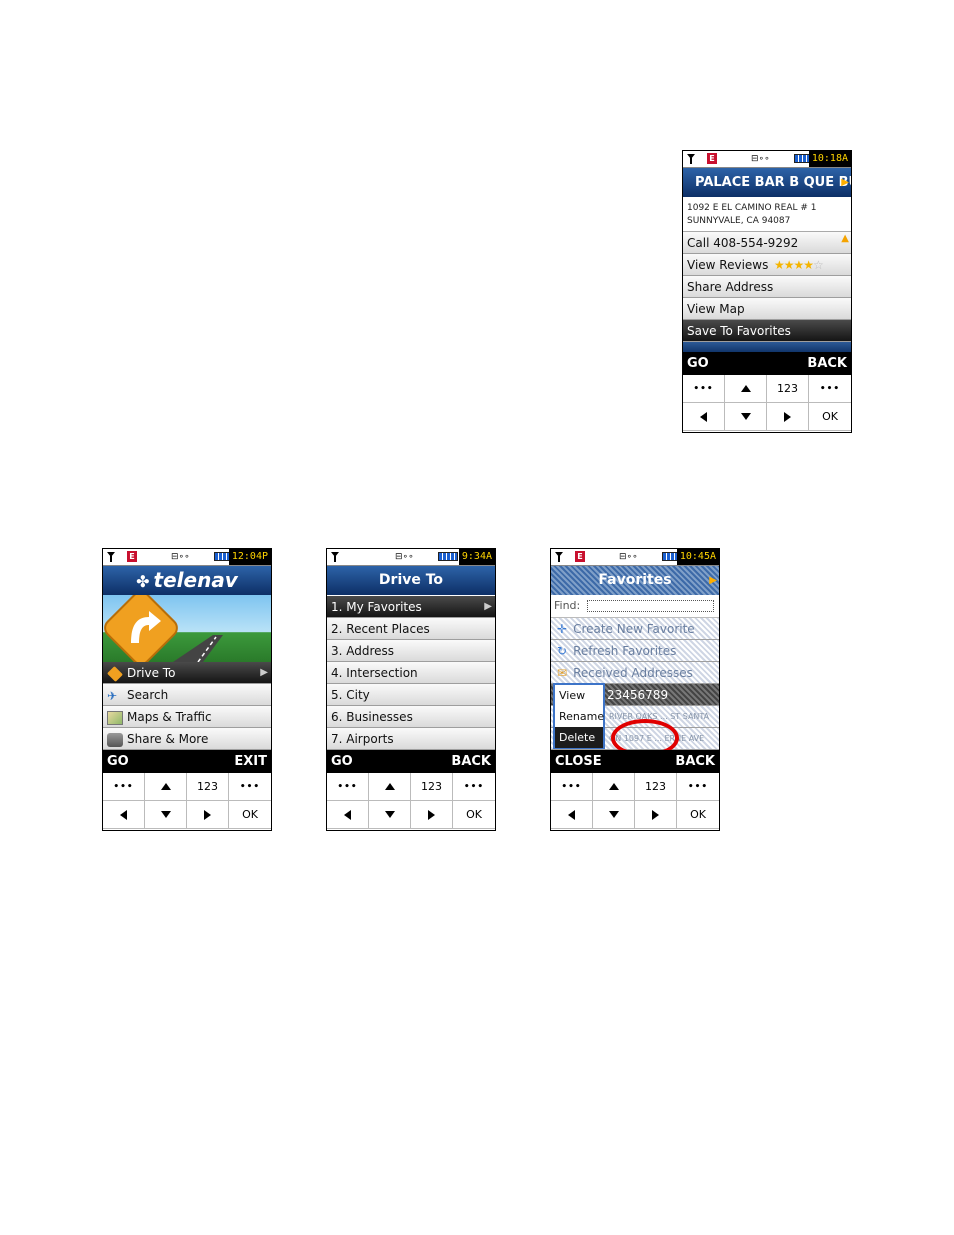  What do you see at coordinates (187, 695) in the screenshot?
I see `search-item: ✈ Search` at bounding box center [187, 695].